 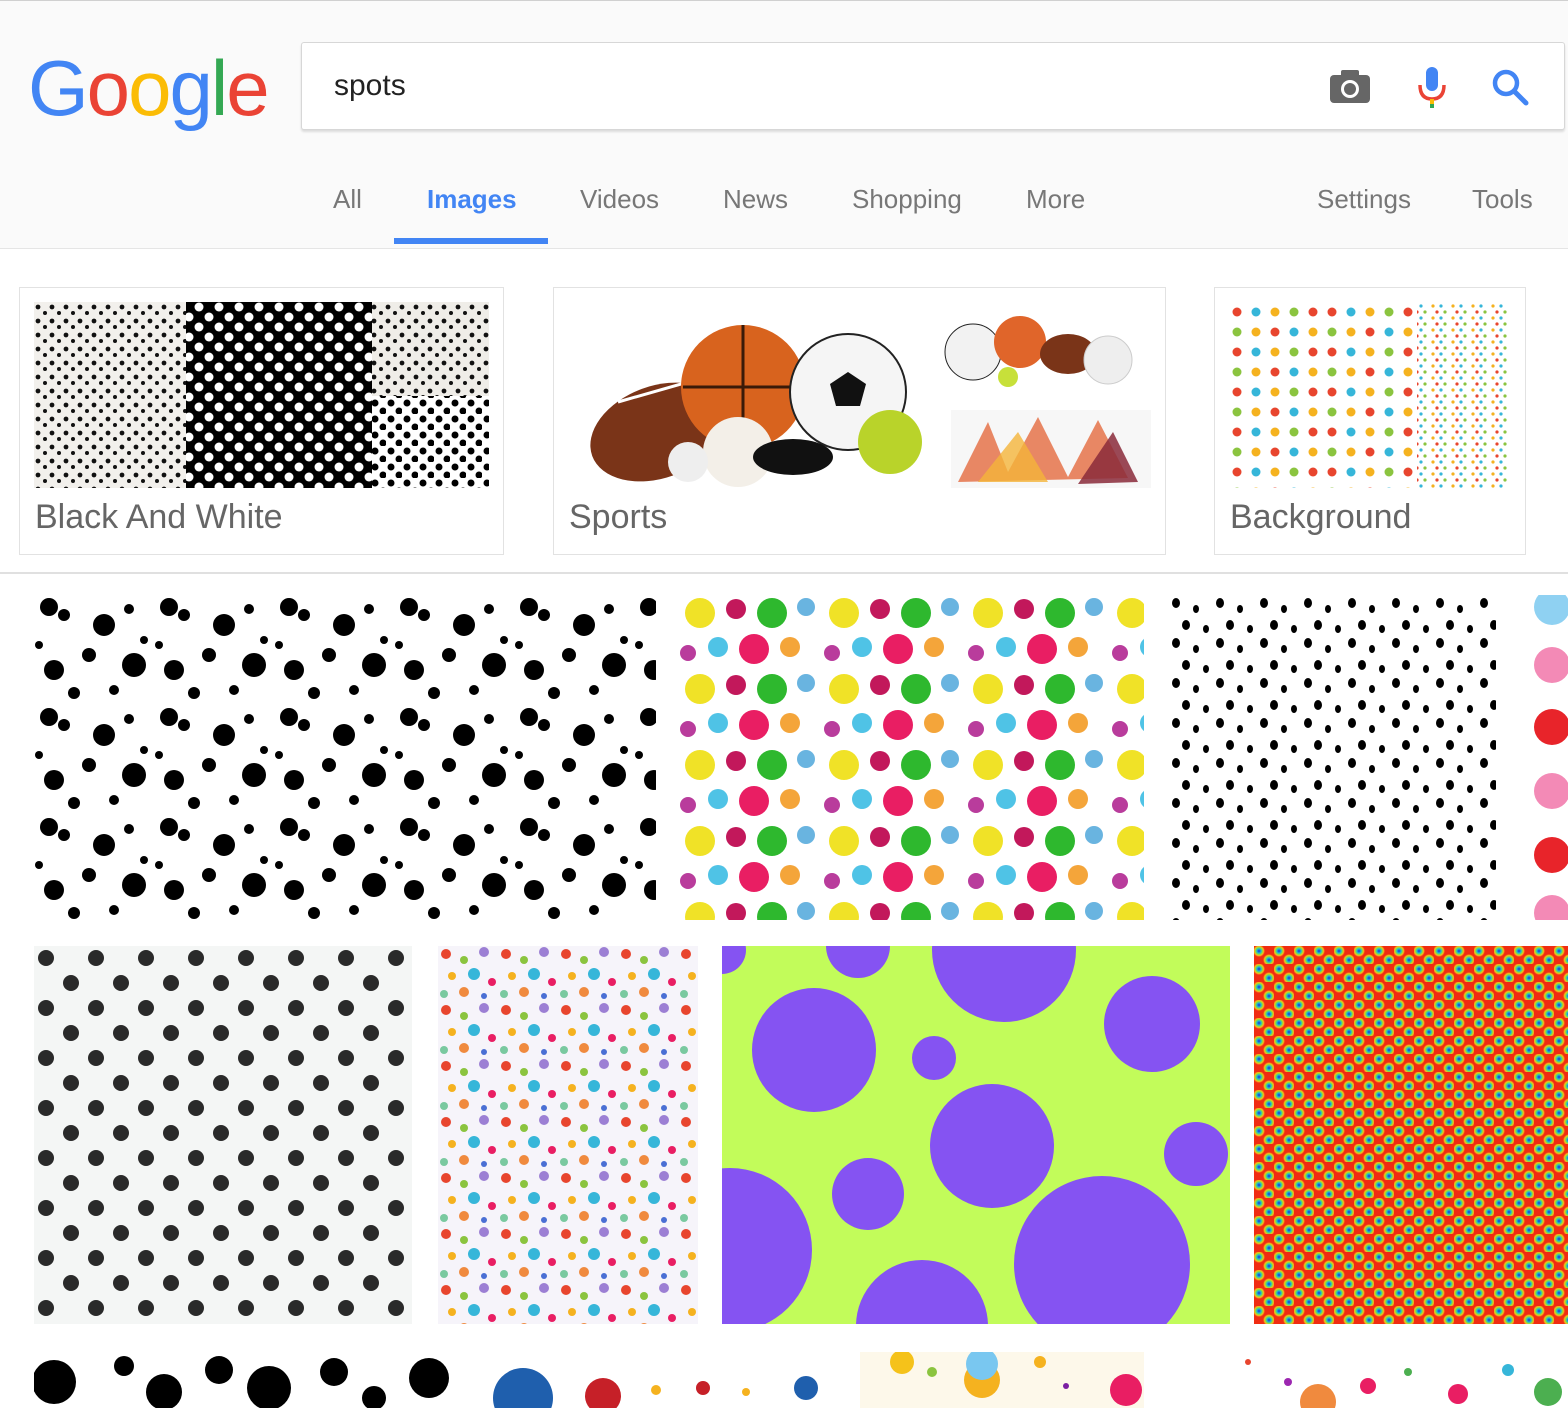 I want to click on tab-images: Images, so click(x=472, y=214).